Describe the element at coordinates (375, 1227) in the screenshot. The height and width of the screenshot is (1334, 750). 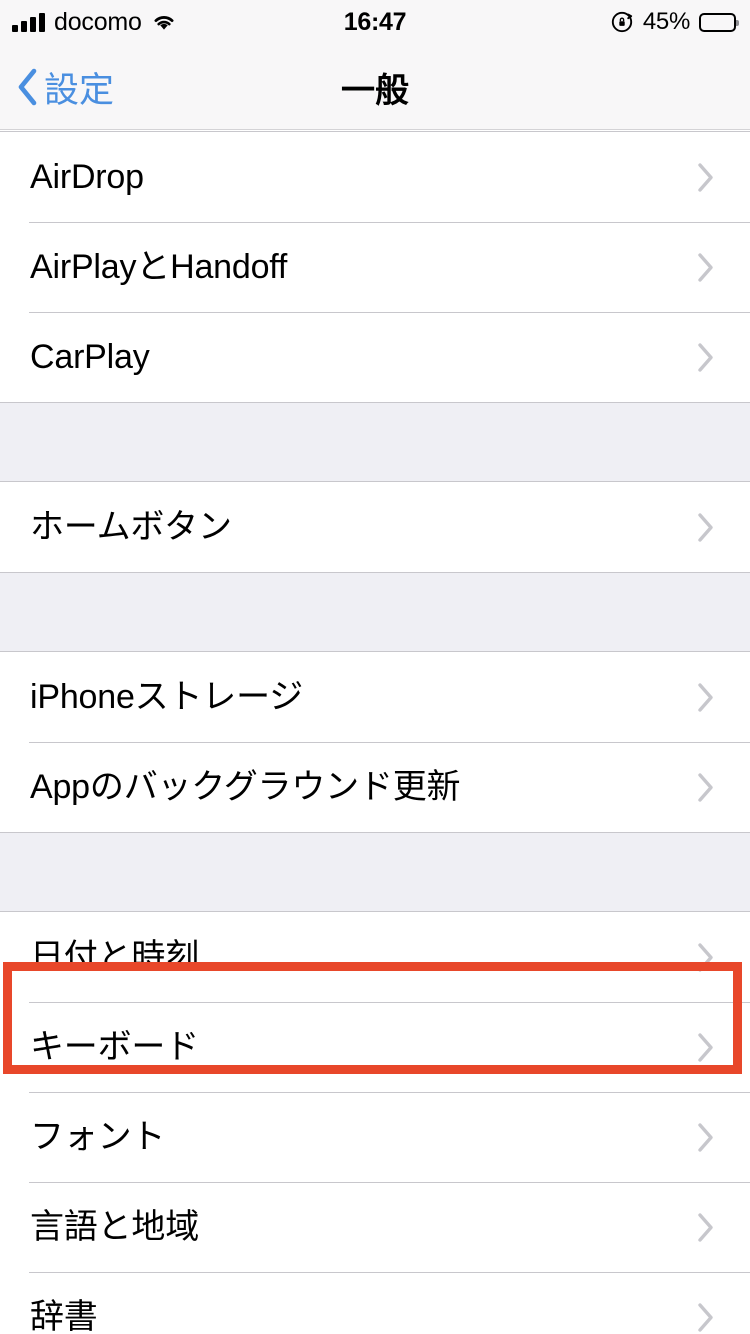
I see `settings-row-言語と地域: 言語と地域` at that location.